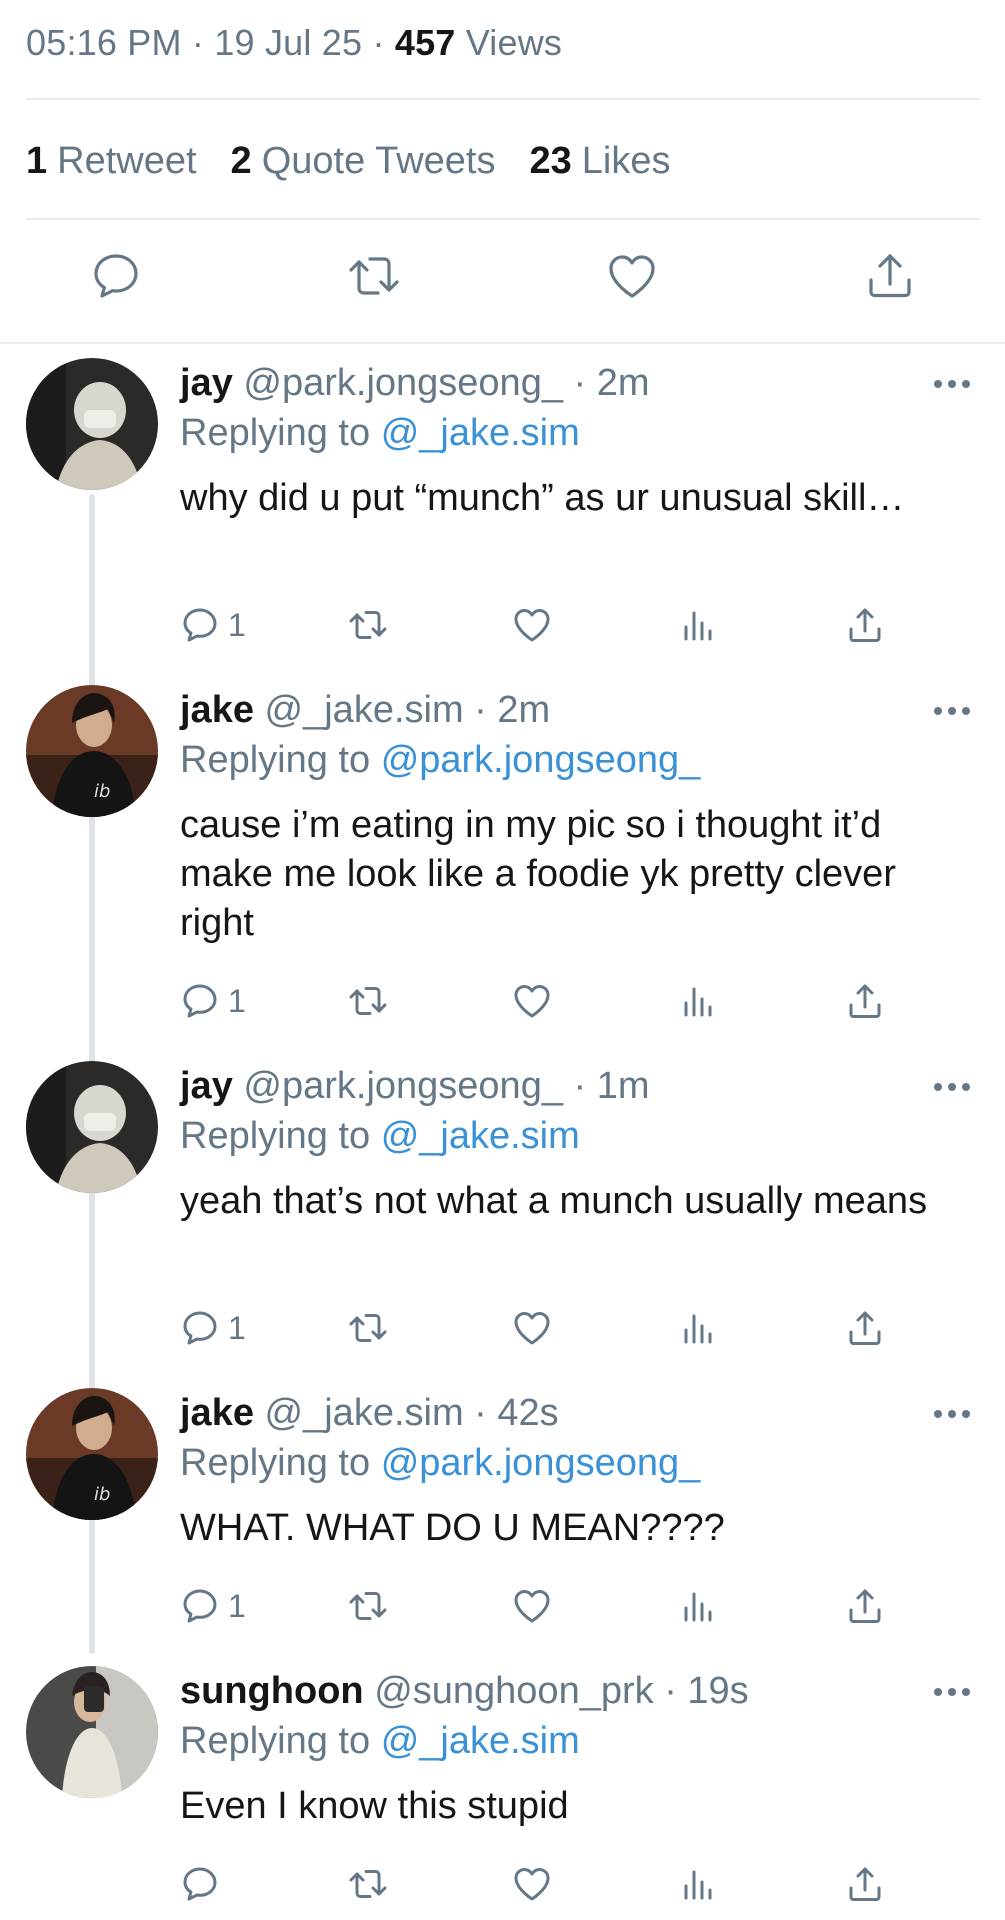  I want to click on reply-header: jay @park.jongseong_ · 1m, so click(415, 1086).